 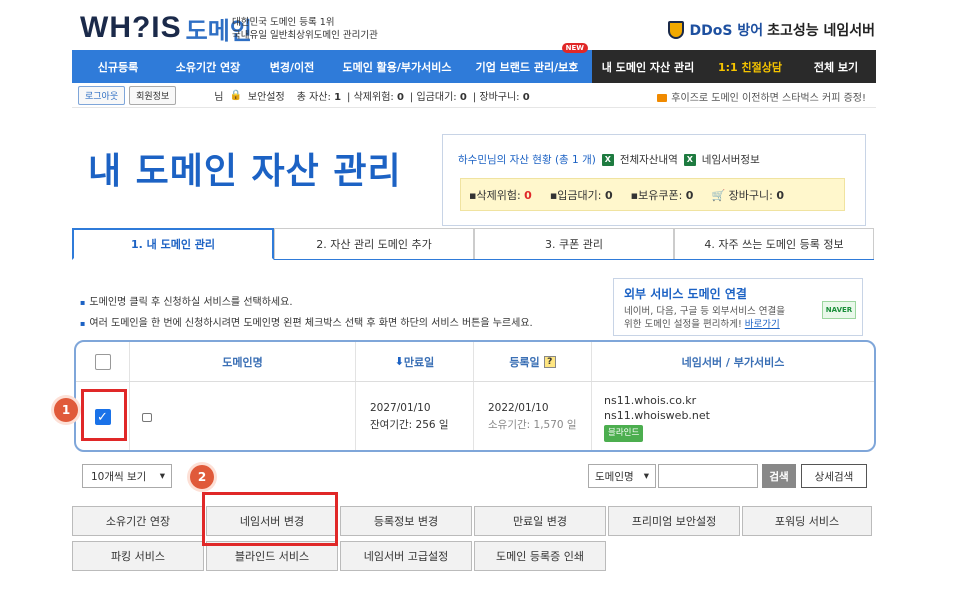 What do you see at coordinates (731, 159) in the screenshot?
I see `nameserver-info-link: 네임서버정보` at bounding box center [731, 159].